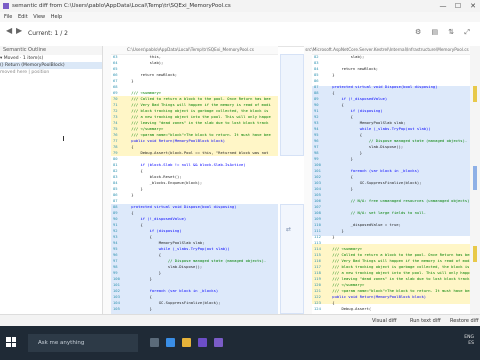 This screenshot has height=360, width=480. What do you see at coordinates (202, 342) in the screenshot?
I see `store-icon` at bounding box center [202, 342].